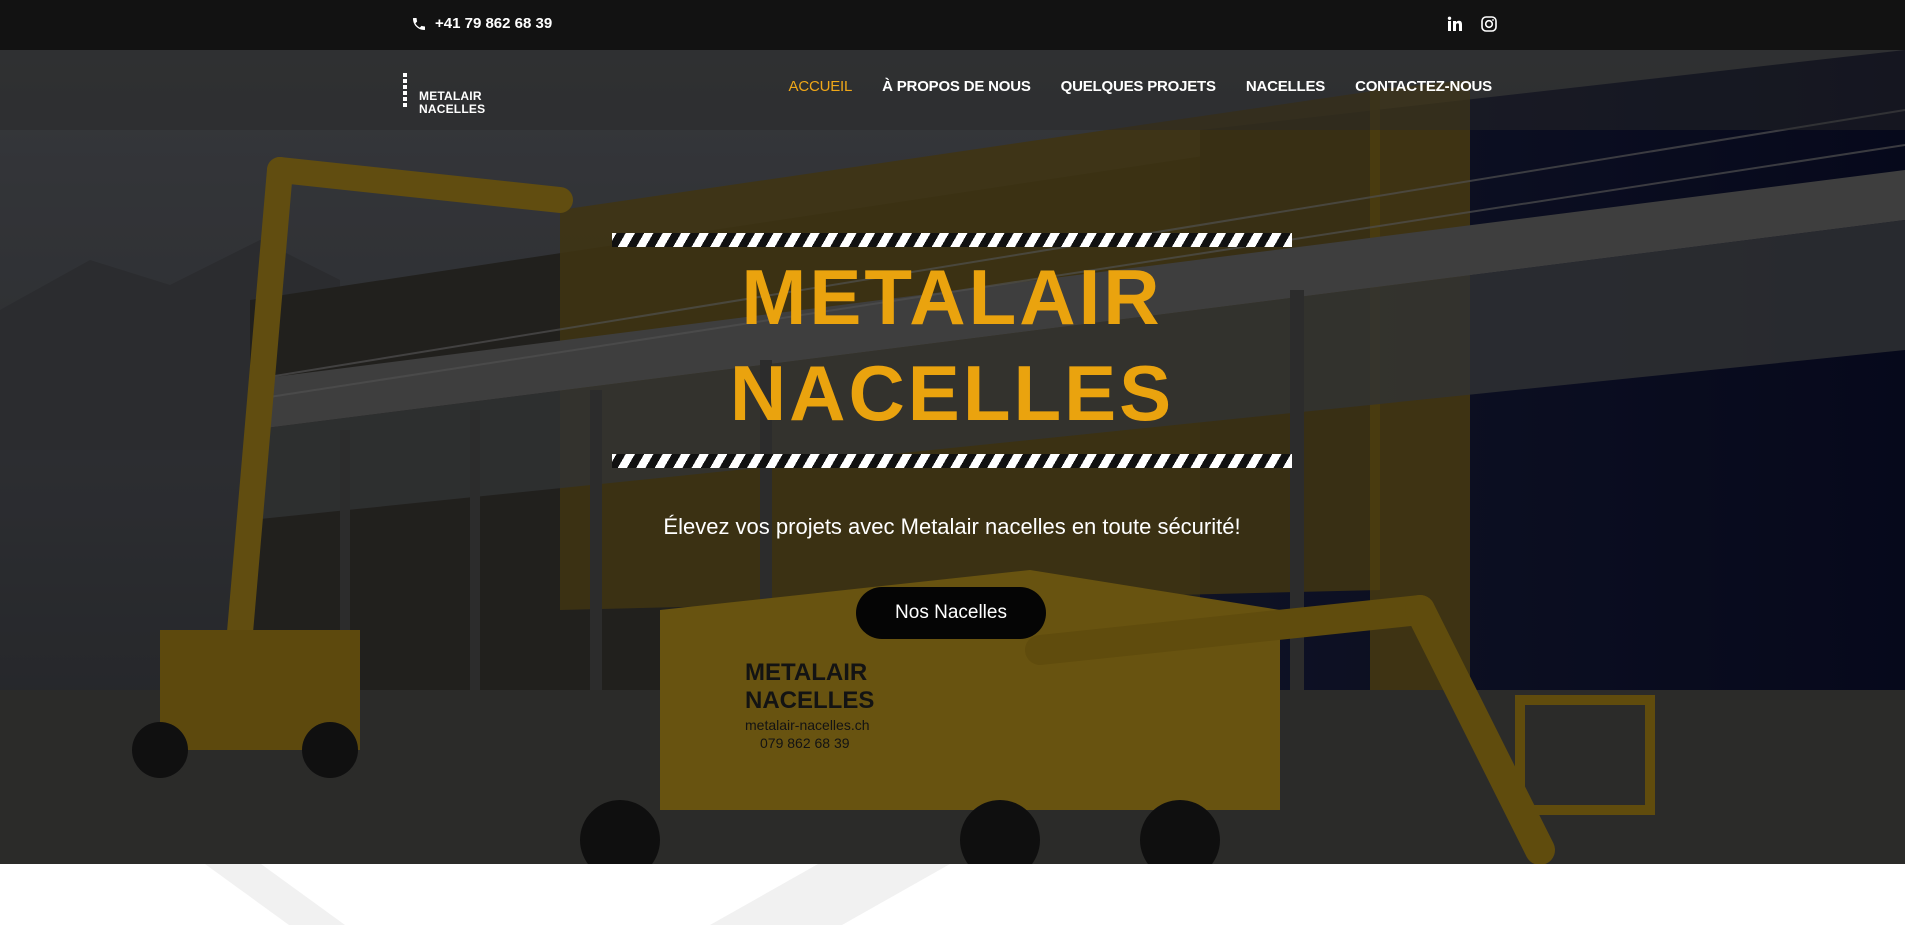  I want to click on phone-icon, so click(419, 23).